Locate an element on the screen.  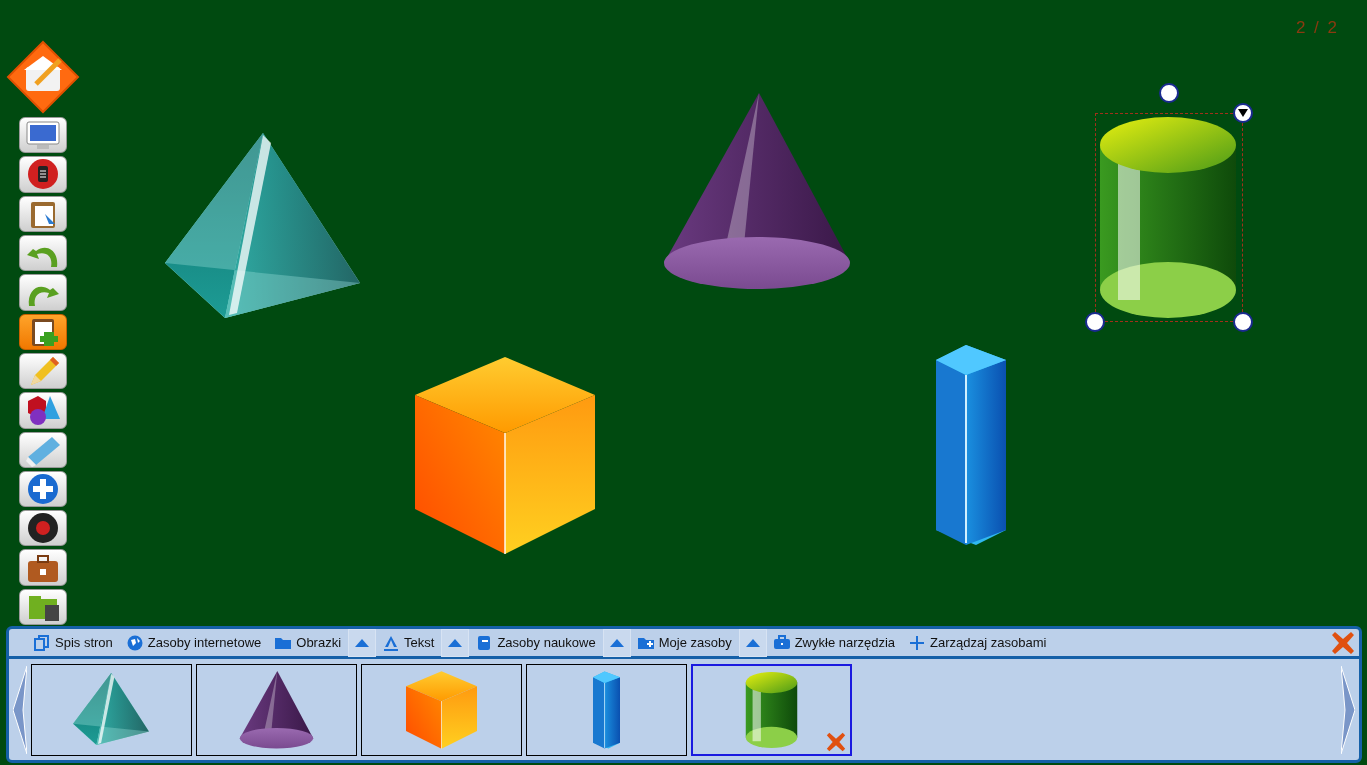
scroll-left-button is located at coordinates (20, 709).